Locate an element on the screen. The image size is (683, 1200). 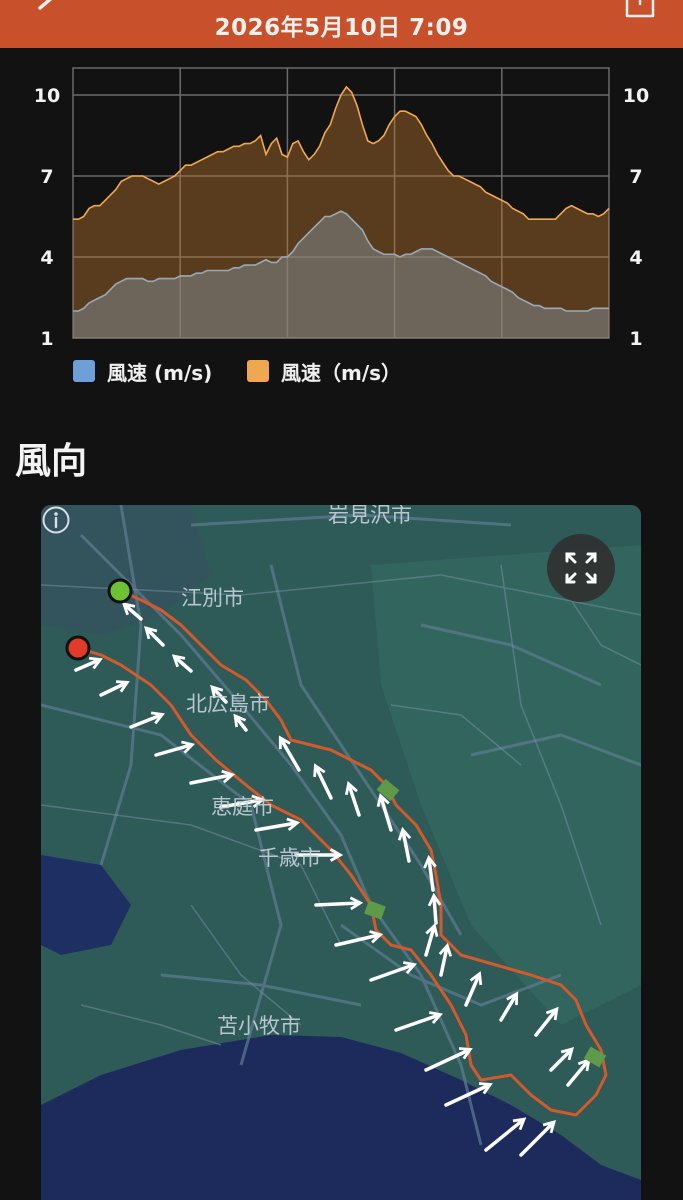
y-tick-label-left: 4 is located at coordinates (46, 258).